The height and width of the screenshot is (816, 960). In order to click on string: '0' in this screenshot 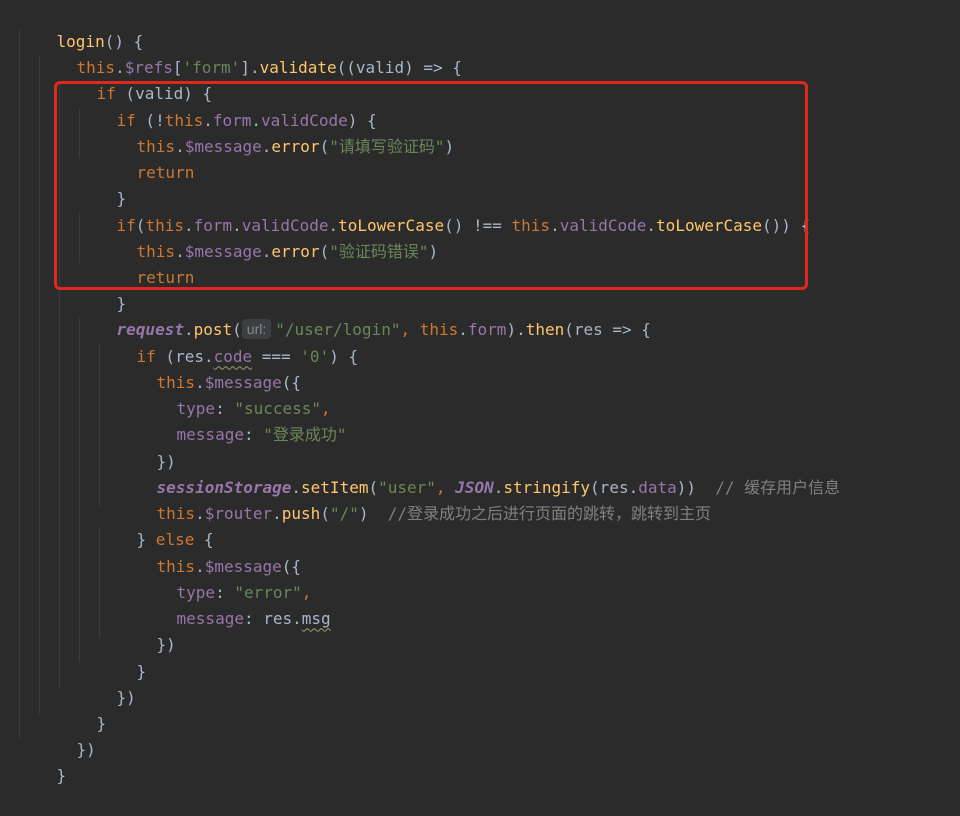, I will do `click(315, 357)`.